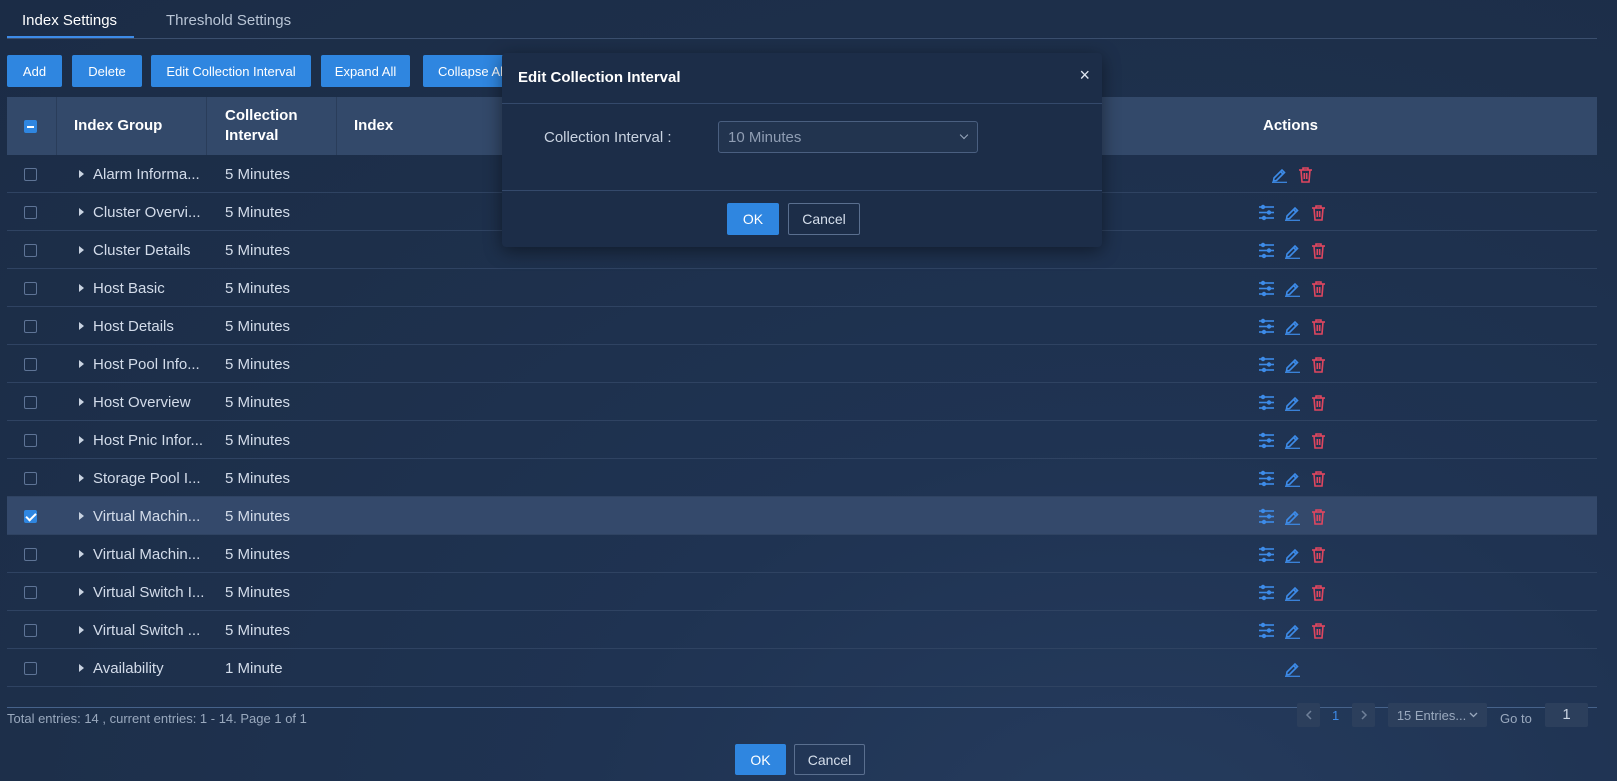  What do you see at coordinates (802, 440) in the screenshot?
I see `table-row: Host Pnic Infor... 5 Minutes` at bounding box center [802, 440].